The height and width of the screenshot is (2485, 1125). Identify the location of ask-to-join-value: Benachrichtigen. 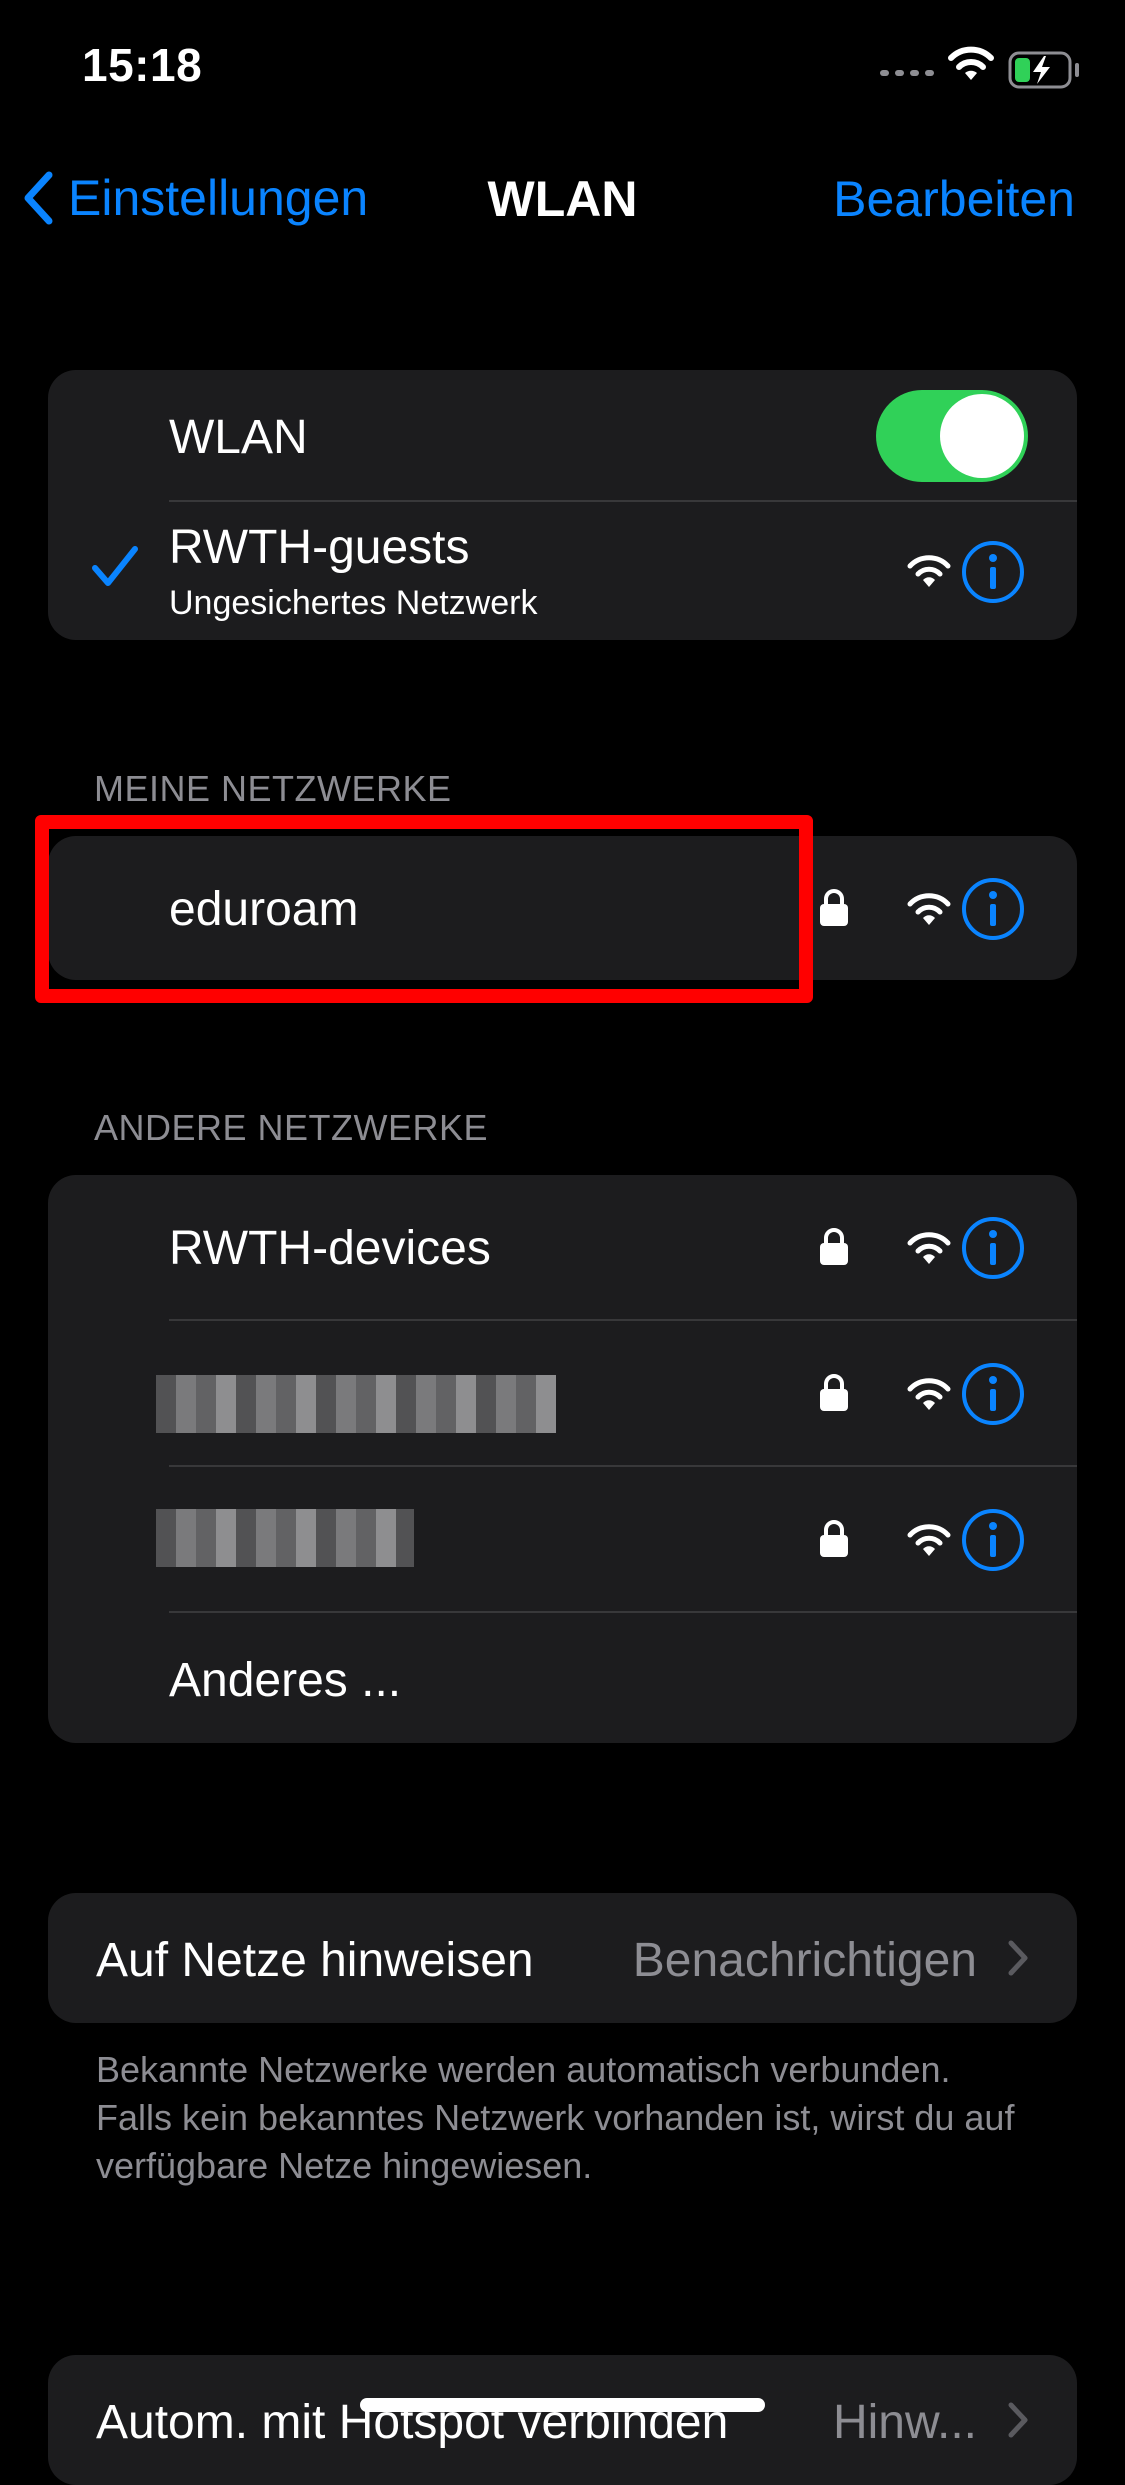
(804, 1960).